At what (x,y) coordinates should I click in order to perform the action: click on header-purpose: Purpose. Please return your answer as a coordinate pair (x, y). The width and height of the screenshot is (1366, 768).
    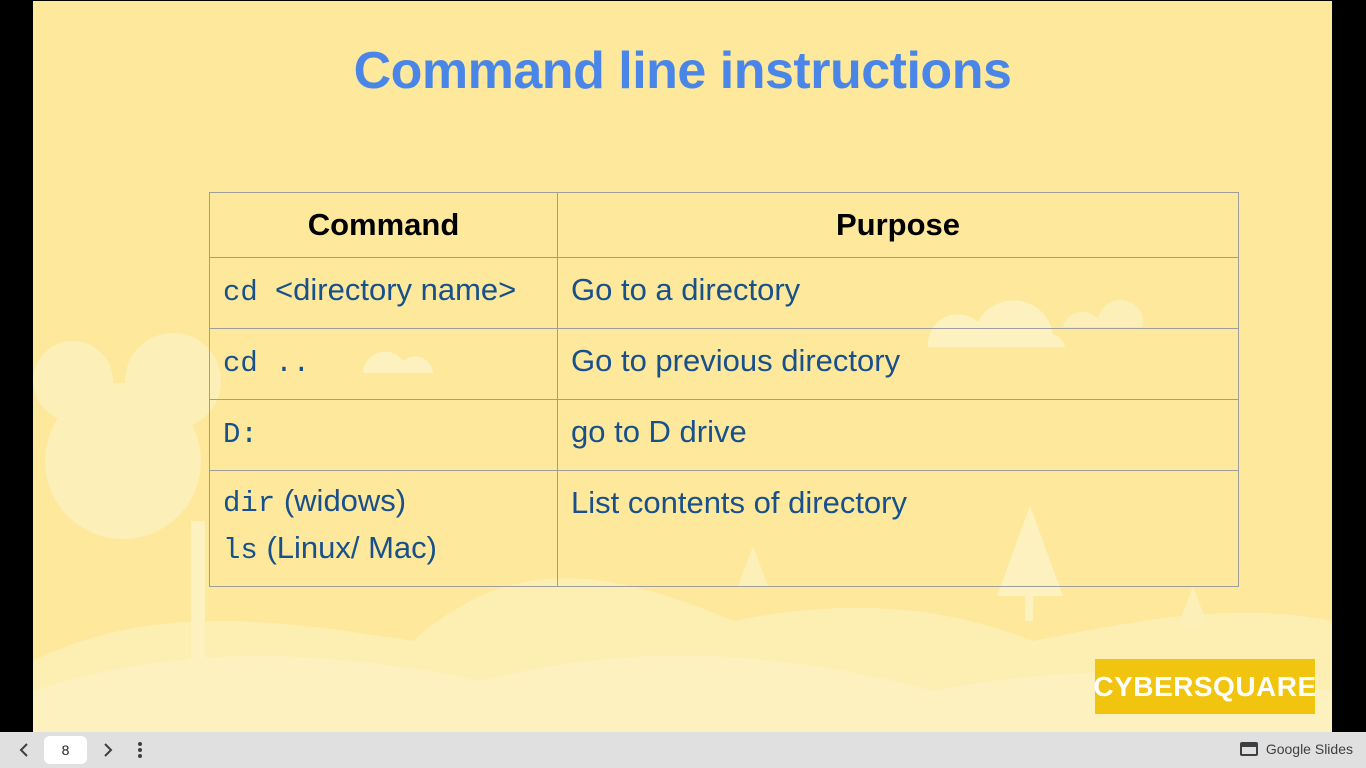
    Looking at the image, I should click on (898, 225).